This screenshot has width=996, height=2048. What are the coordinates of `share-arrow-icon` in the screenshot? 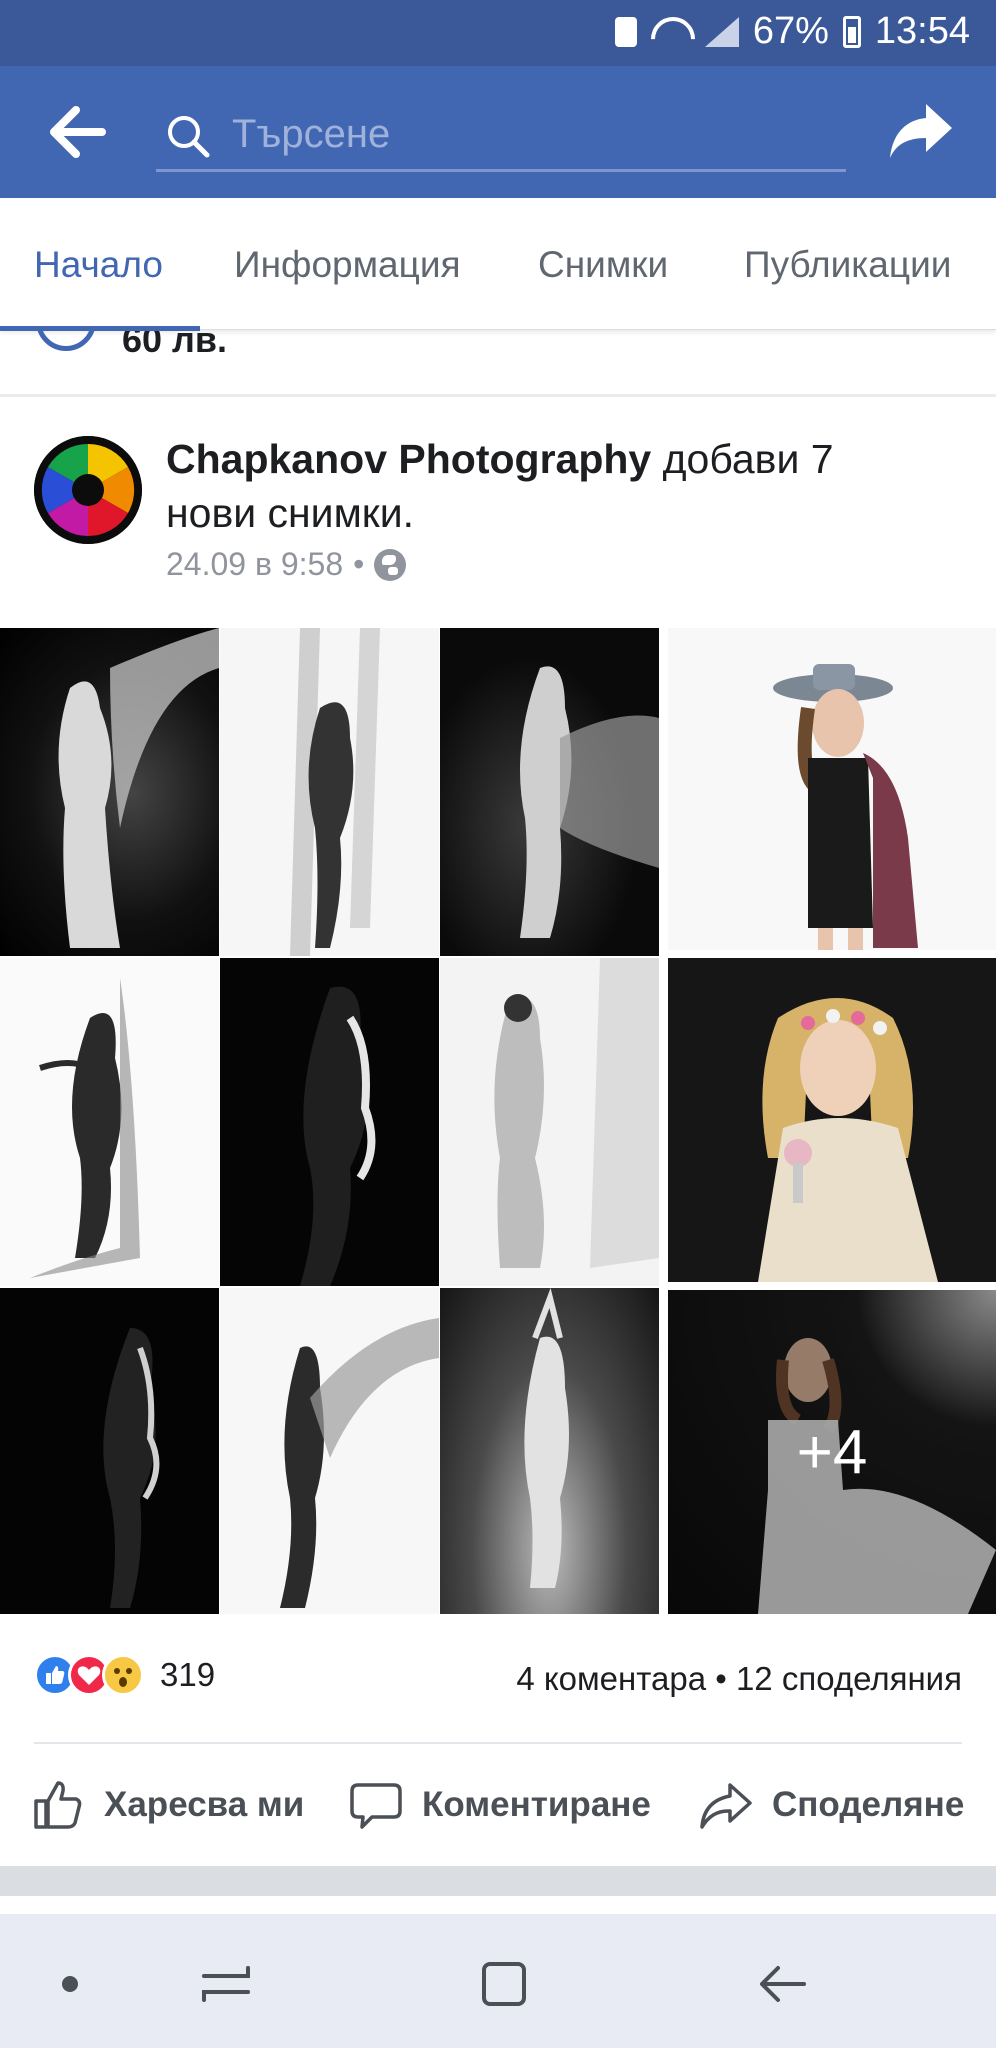 It's located at (726, 1806).